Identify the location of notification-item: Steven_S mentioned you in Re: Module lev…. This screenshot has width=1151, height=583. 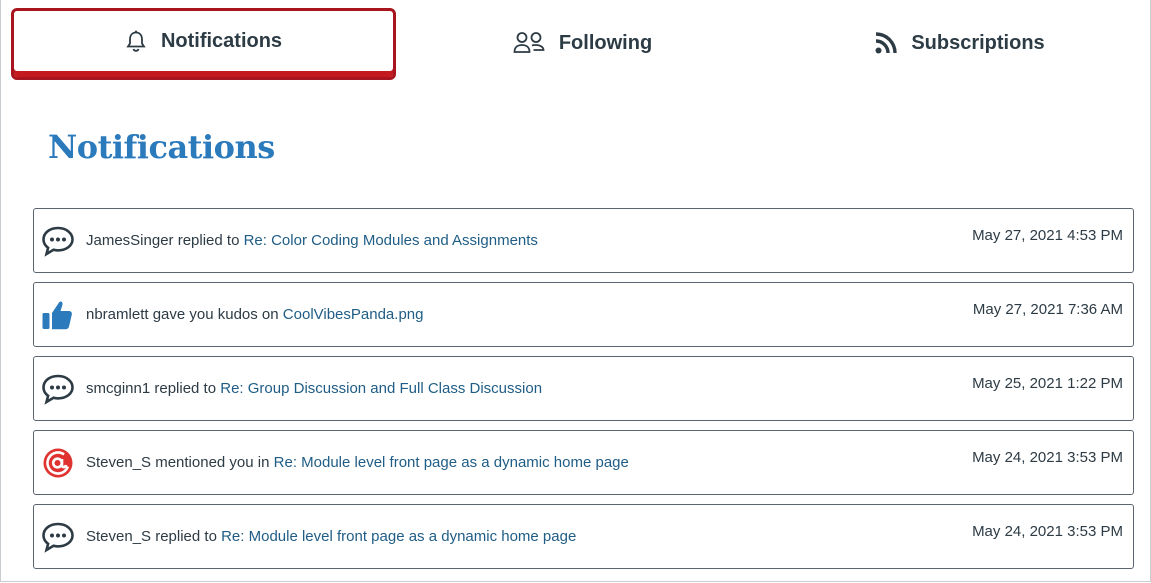
(583, 462).